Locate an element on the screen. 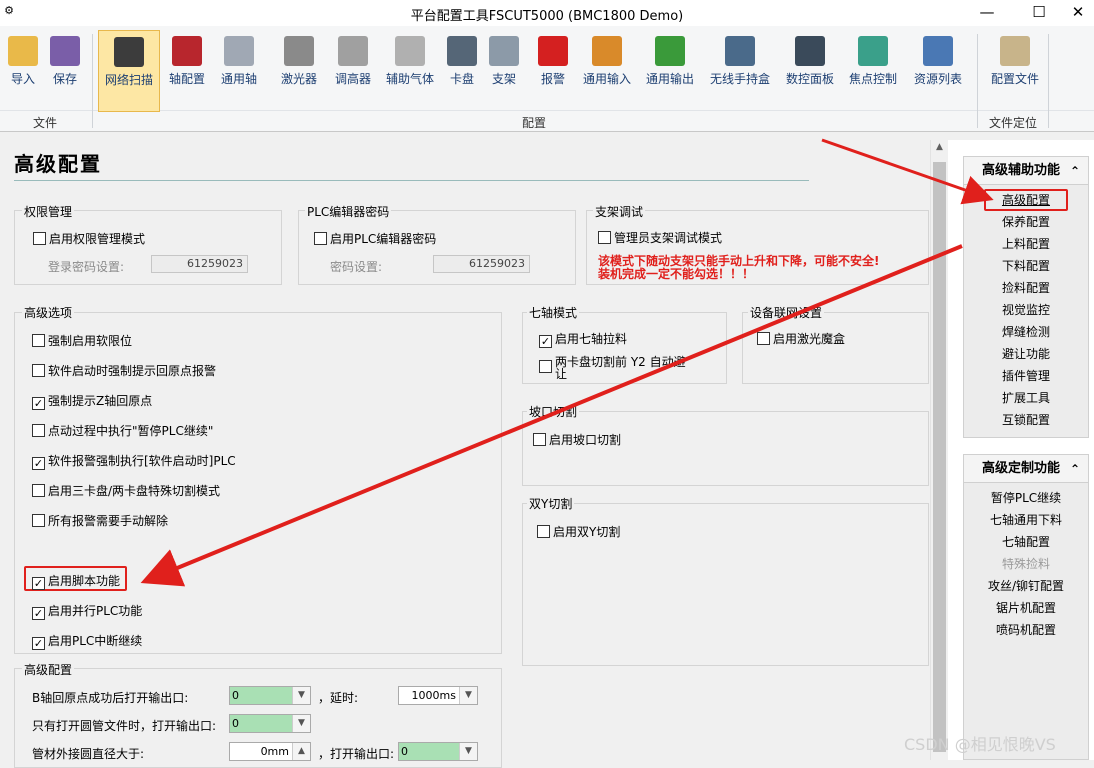 Image resolution: width=1094 pixels, height=768 pixels. arrow-to-adv-config is located at coordinates (907, 171).